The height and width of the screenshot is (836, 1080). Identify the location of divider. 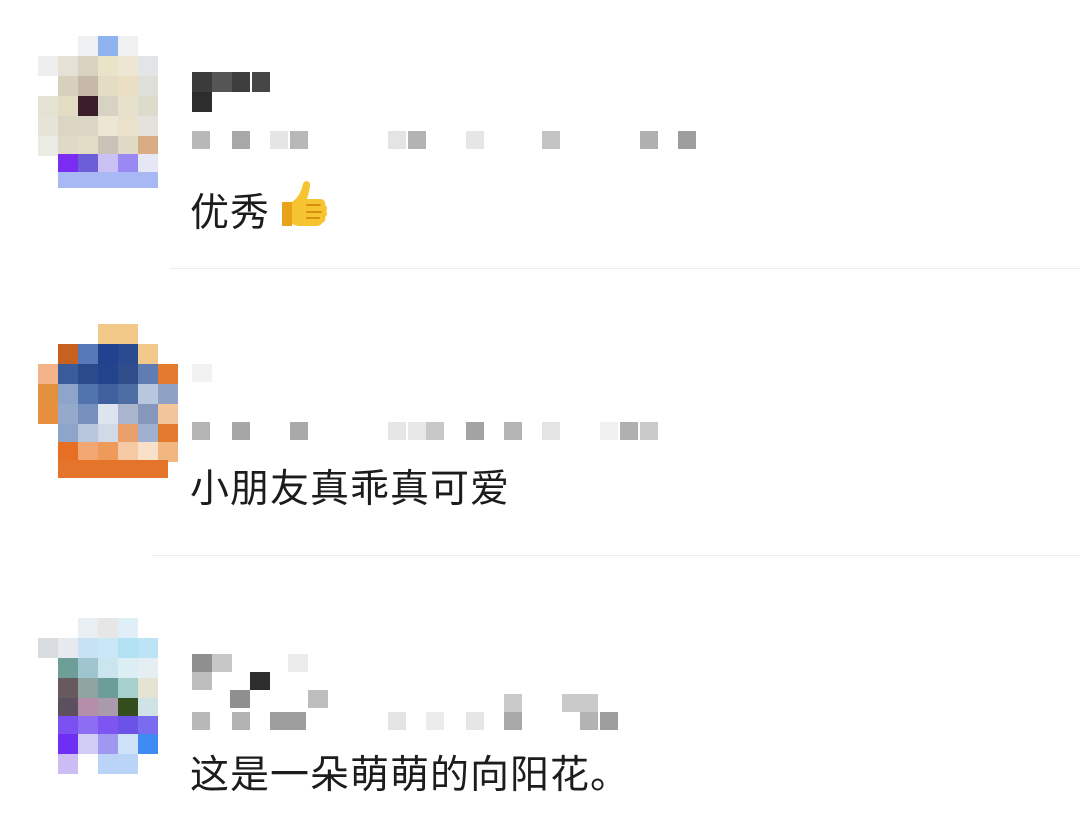
(625, 268).